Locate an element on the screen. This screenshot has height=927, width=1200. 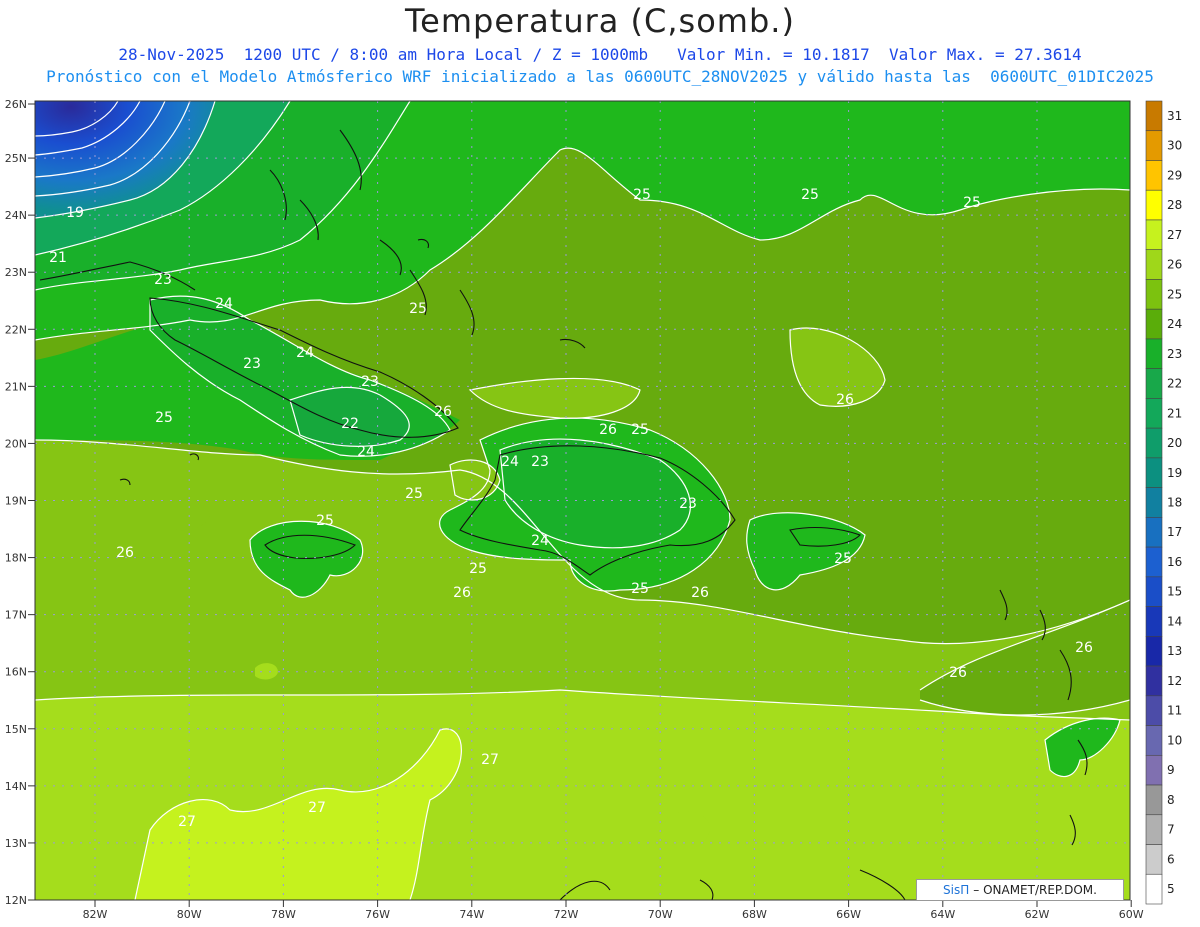
legend-label: 8 is located at coordinates (1171, 800).